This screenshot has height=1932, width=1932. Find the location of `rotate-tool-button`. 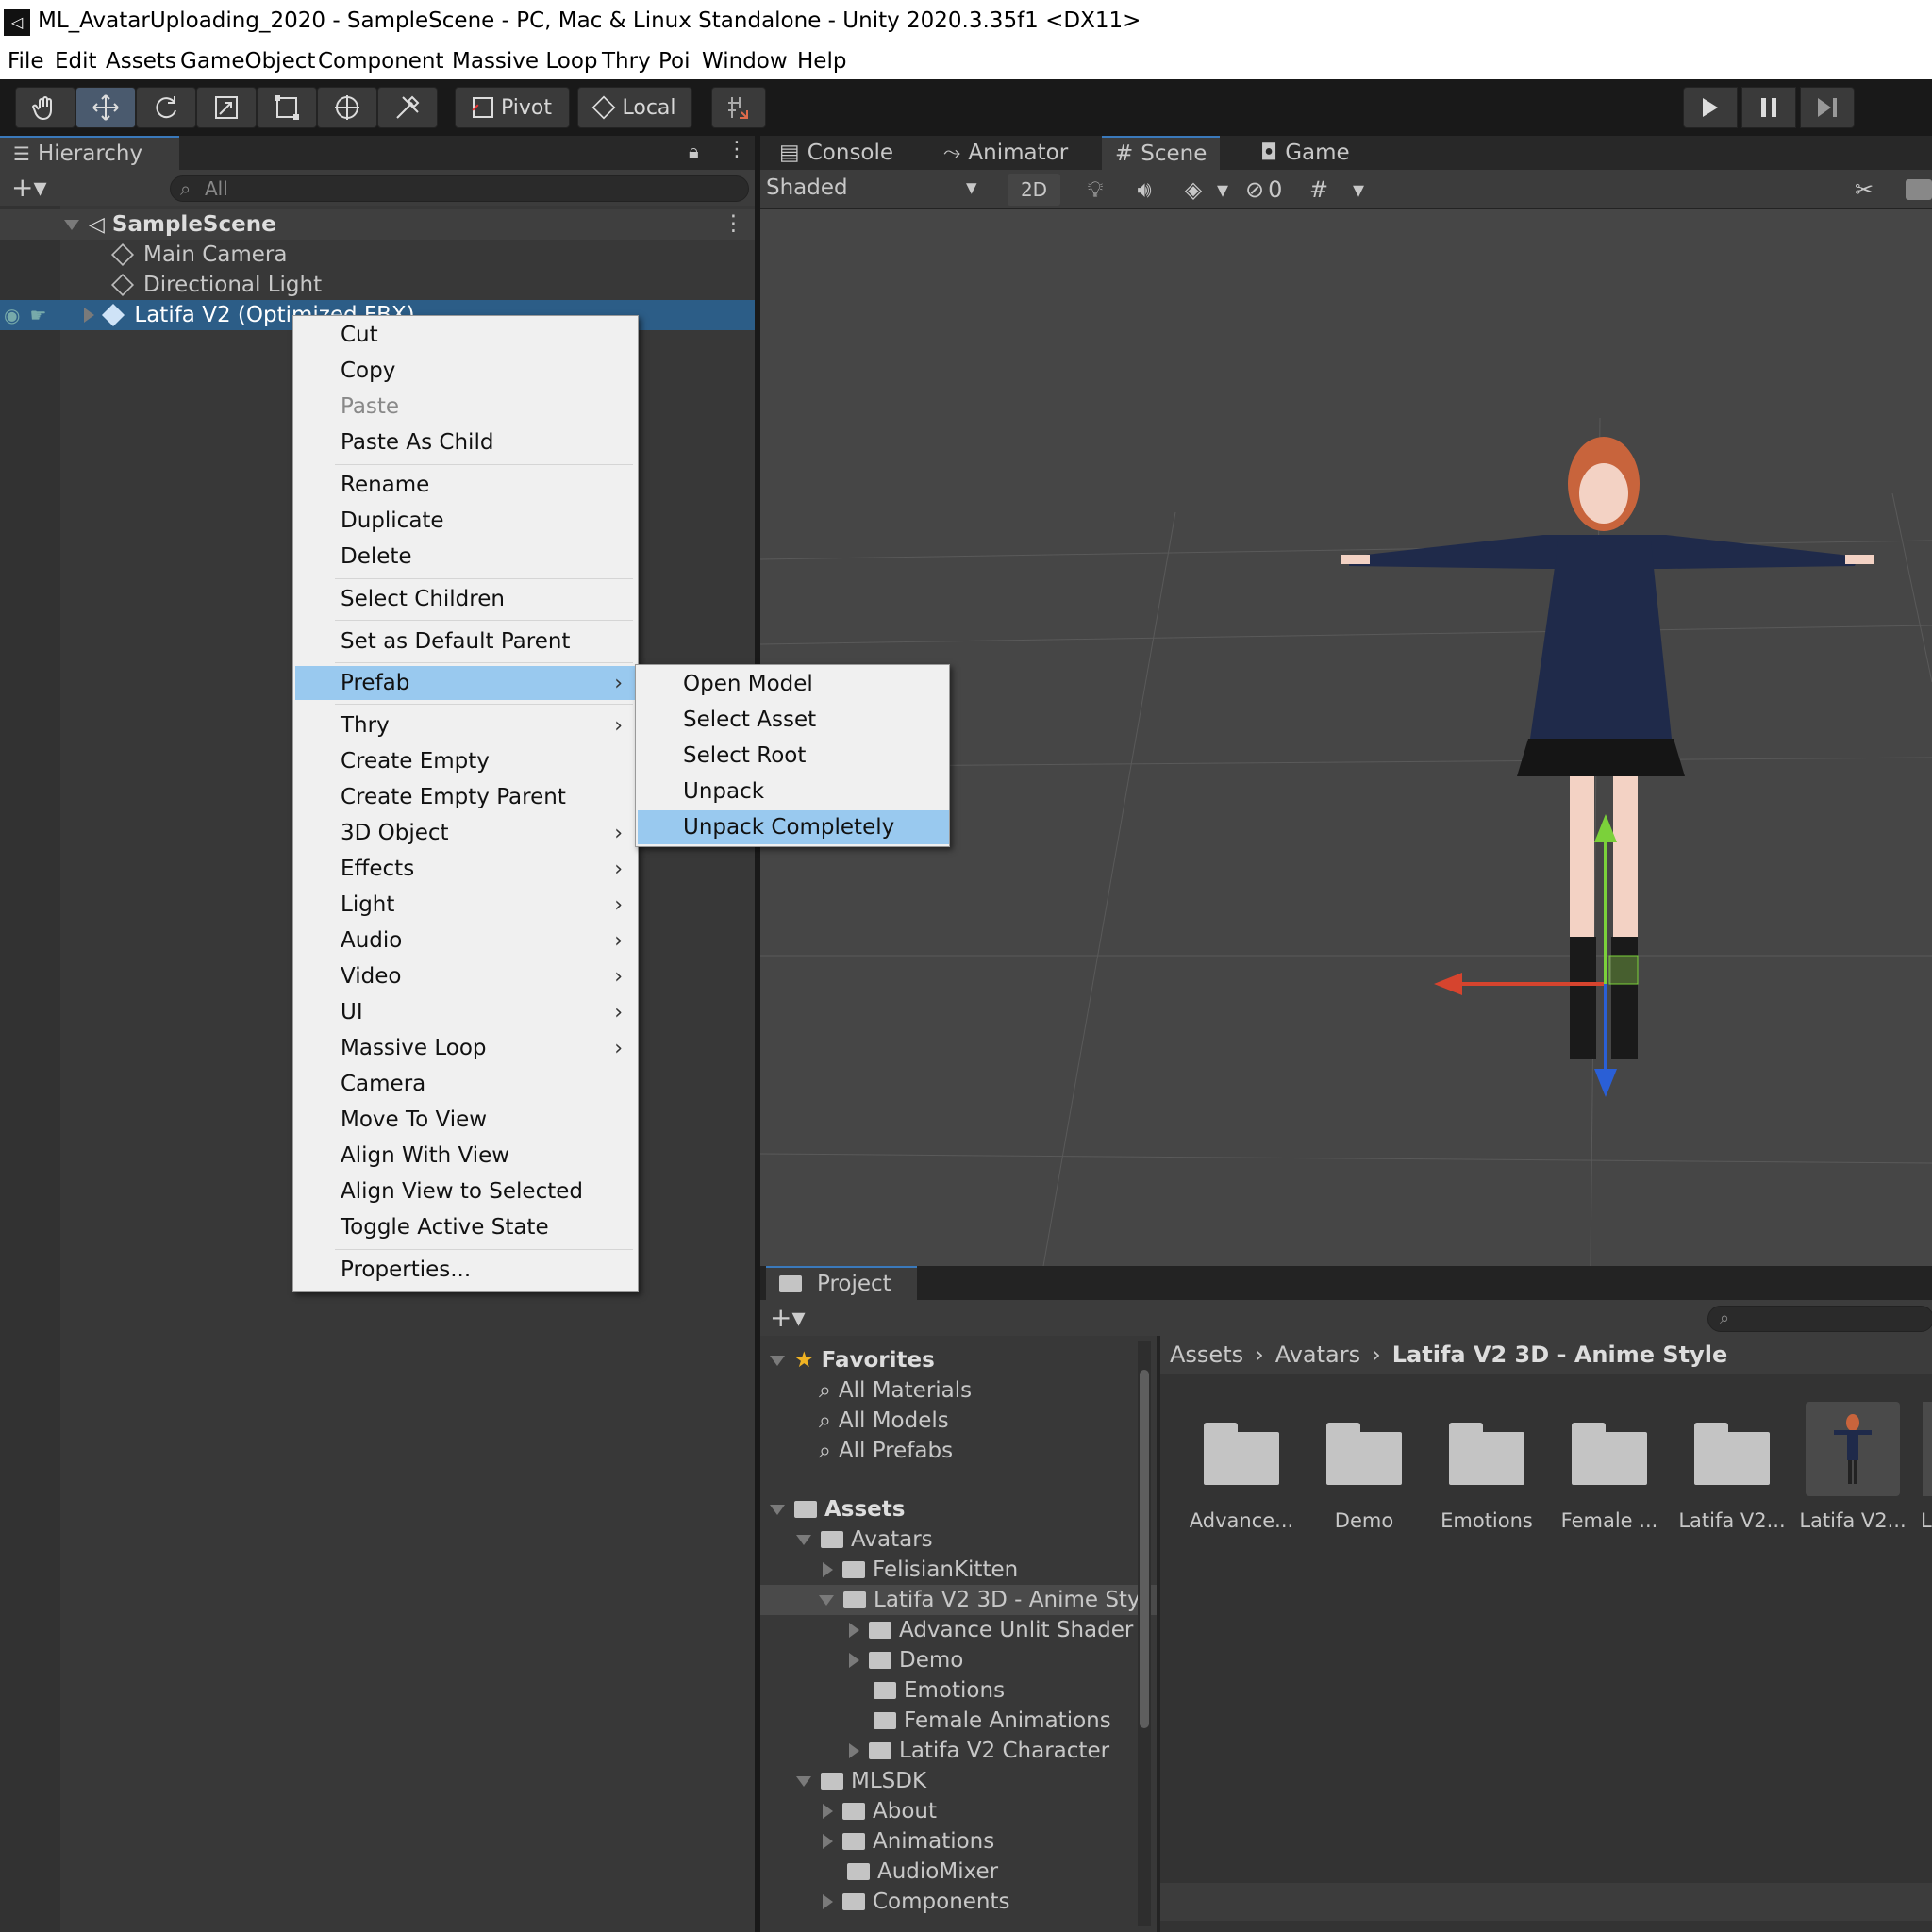

rotate-tool-button is located at coordinates (166, 107).